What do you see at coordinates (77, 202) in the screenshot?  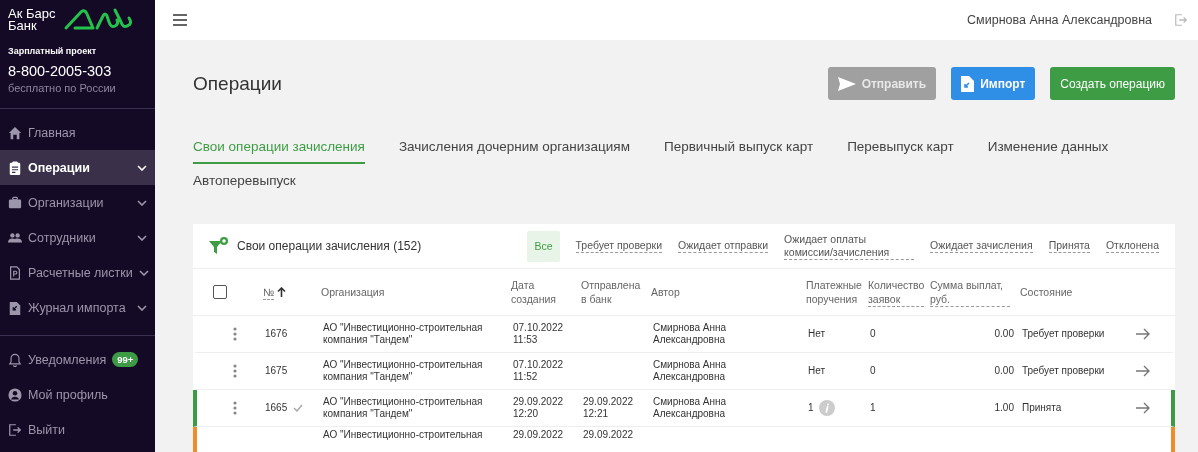 I see `nav-item: Организации` at bounding box center [77, 202].